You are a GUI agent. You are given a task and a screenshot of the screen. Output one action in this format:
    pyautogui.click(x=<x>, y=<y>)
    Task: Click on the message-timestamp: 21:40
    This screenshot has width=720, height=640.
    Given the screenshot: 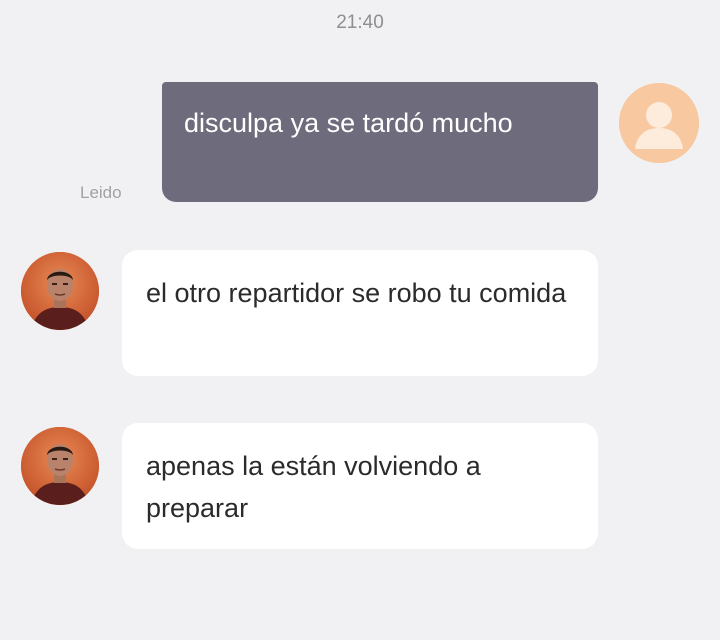 What is the action you would take?
    pyautogui.click(x=360, y=22)
    